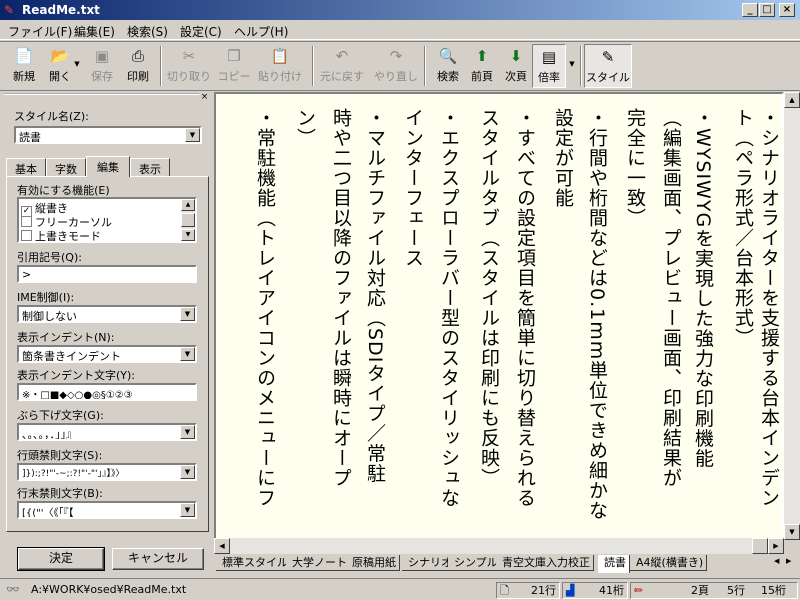 The height and width of the screenshot is (600, 800). Describe the element at coordinates (342, 66) in the screenshot. I see `undo-button: ↶ 元に戻す` at that location.